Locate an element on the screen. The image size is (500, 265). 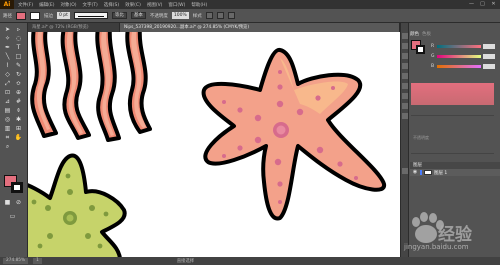
layer-row: ◉ 图层 1 is located at coordinates (455, 172).